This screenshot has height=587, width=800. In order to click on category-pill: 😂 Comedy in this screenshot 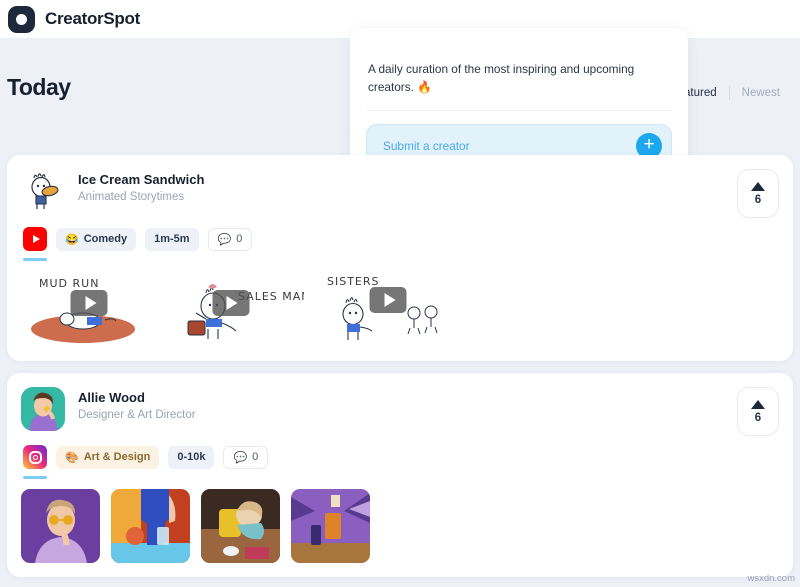, I will do `click(96, 239)`.